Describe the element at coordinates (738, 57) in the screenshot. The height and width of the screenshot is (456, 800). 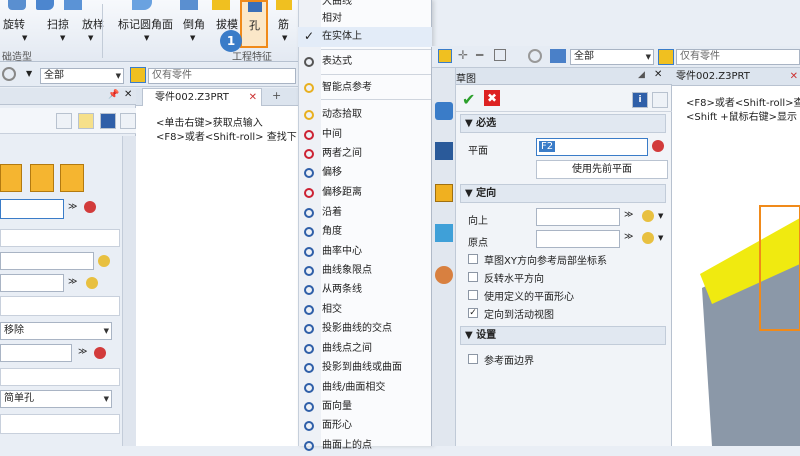
I see `filter-parts-right: 仅有零件` at that location.